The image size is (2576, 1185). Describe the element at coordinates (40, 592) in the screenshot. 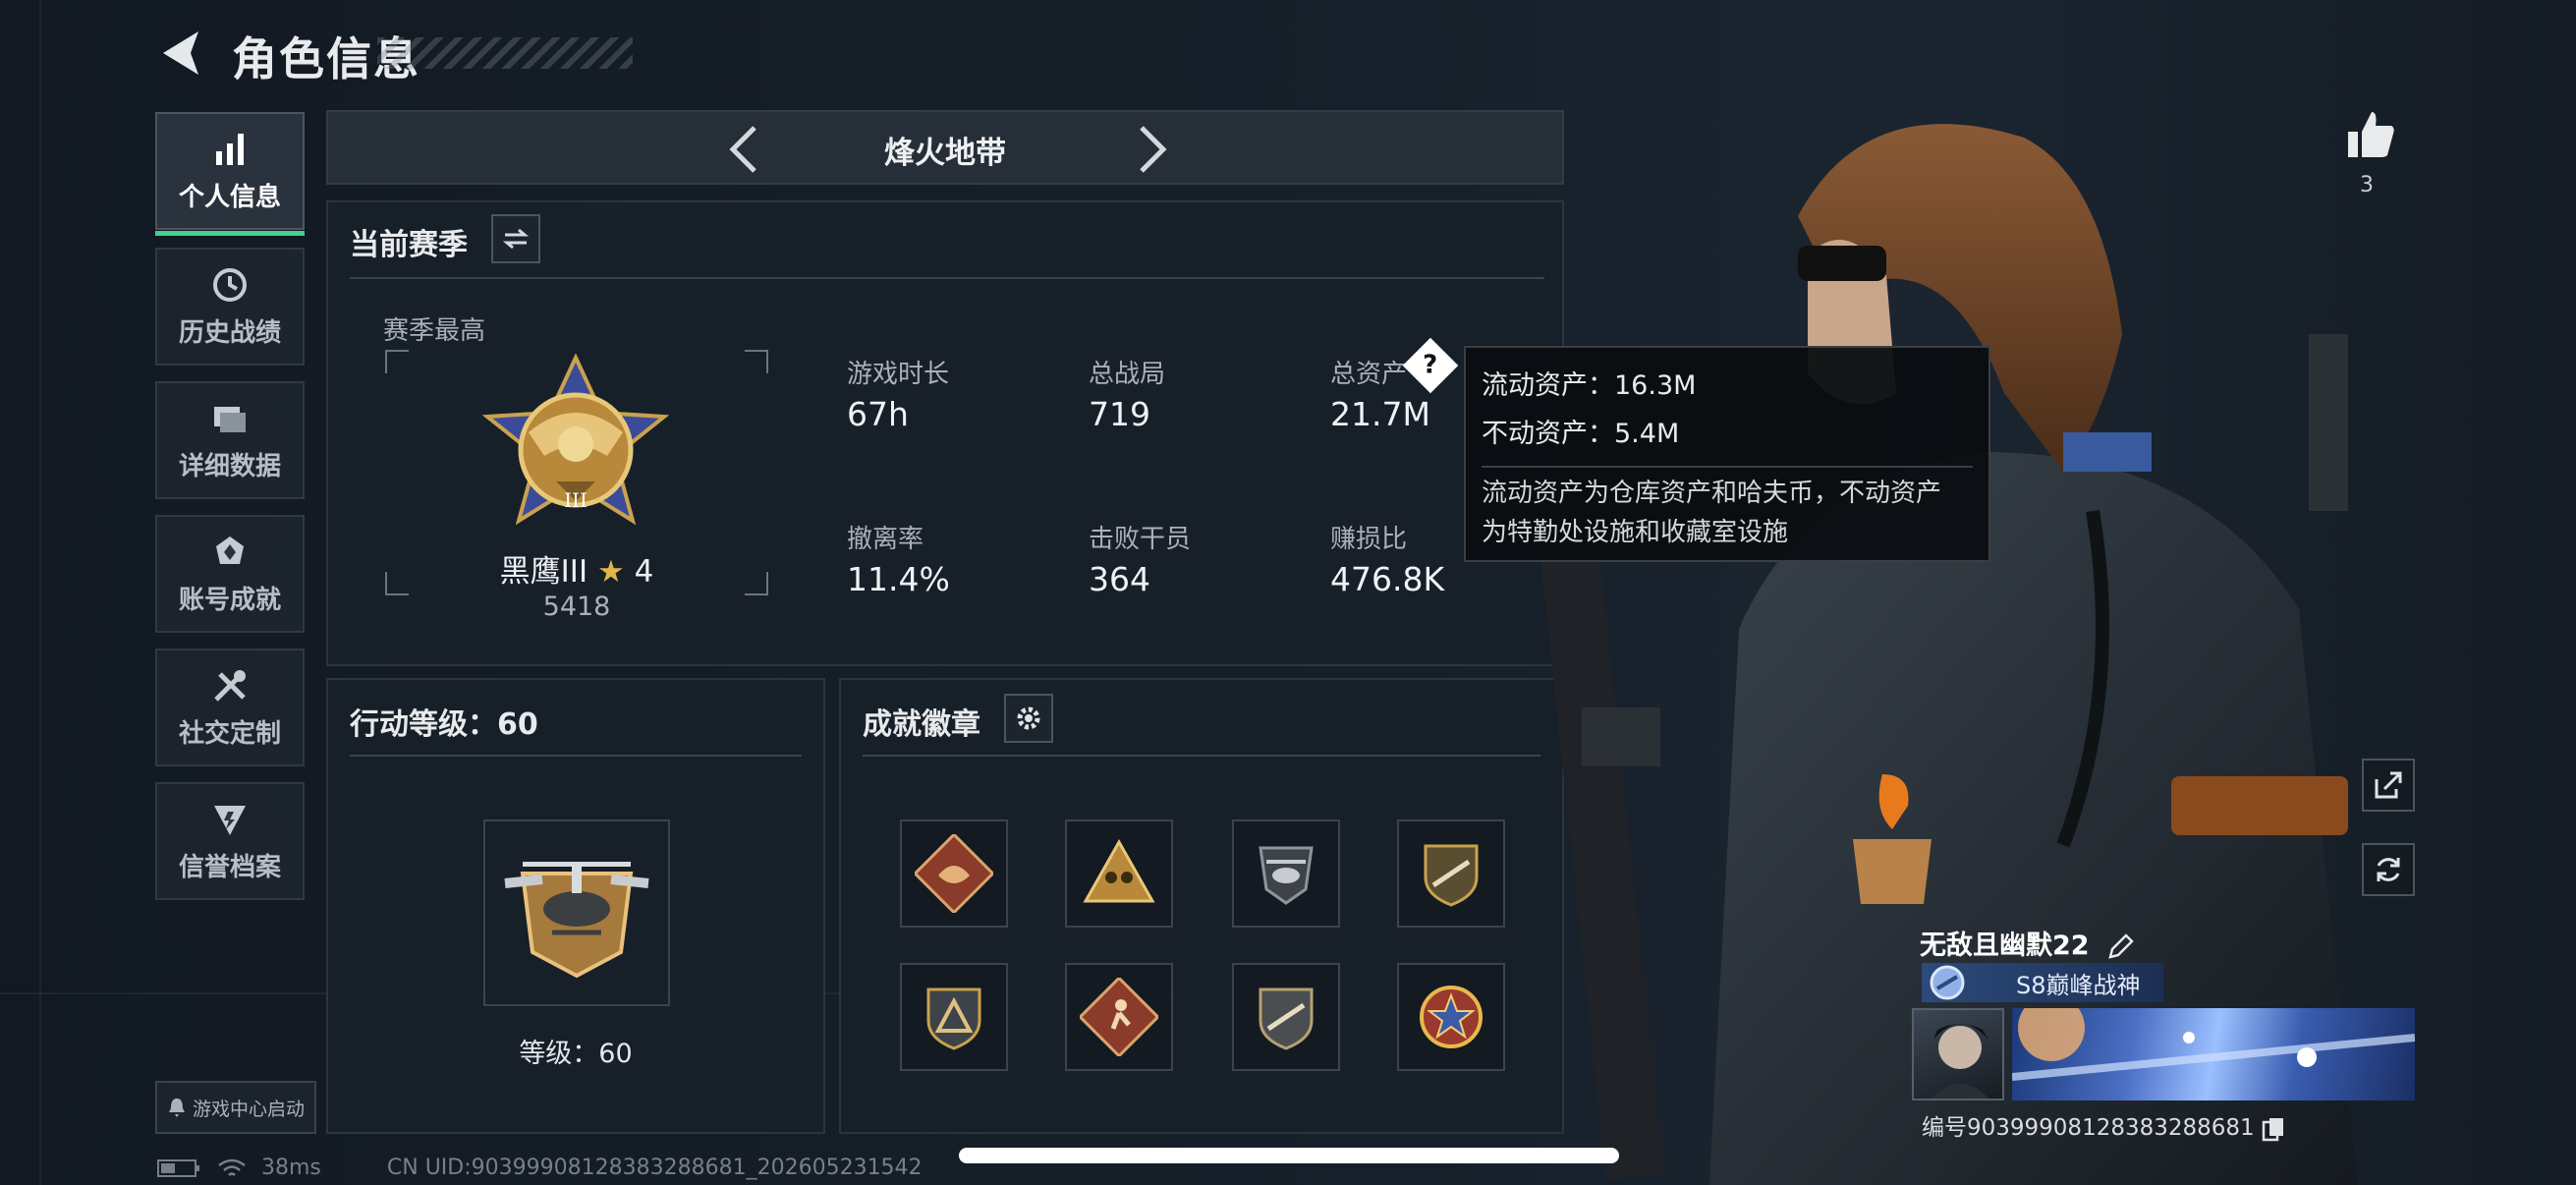

I see `grid-line` at that location.